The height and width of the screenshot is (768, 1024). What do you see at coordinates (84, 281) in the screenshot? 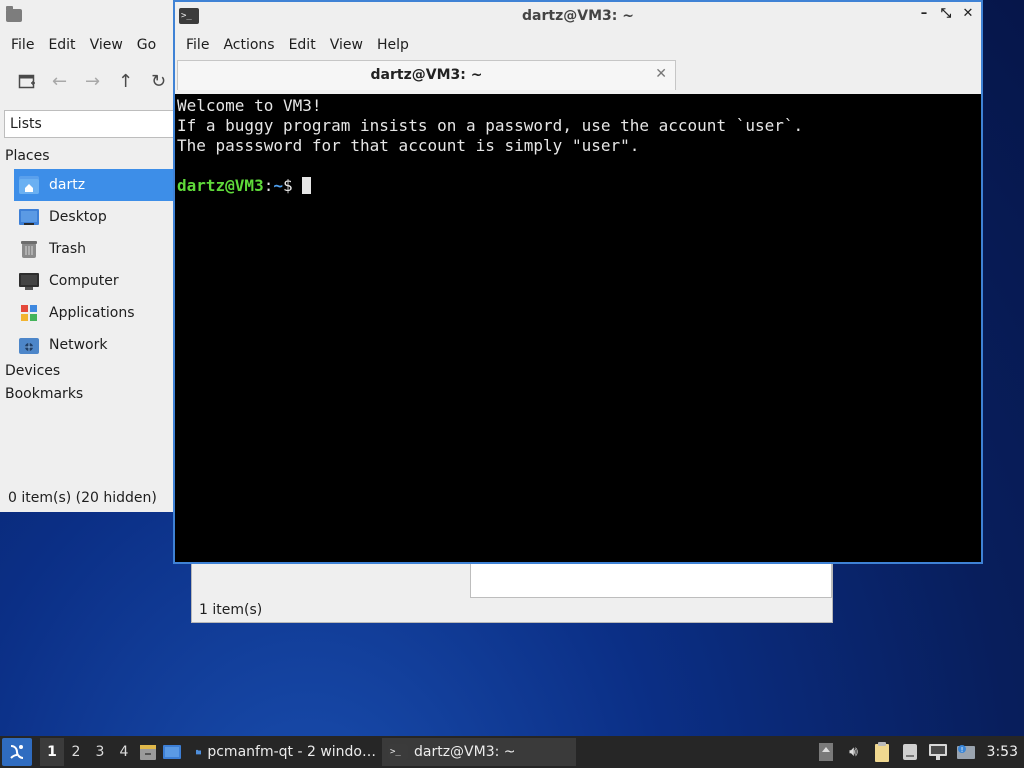
I see `place-label: Computer` at bounding box center [84, 281].